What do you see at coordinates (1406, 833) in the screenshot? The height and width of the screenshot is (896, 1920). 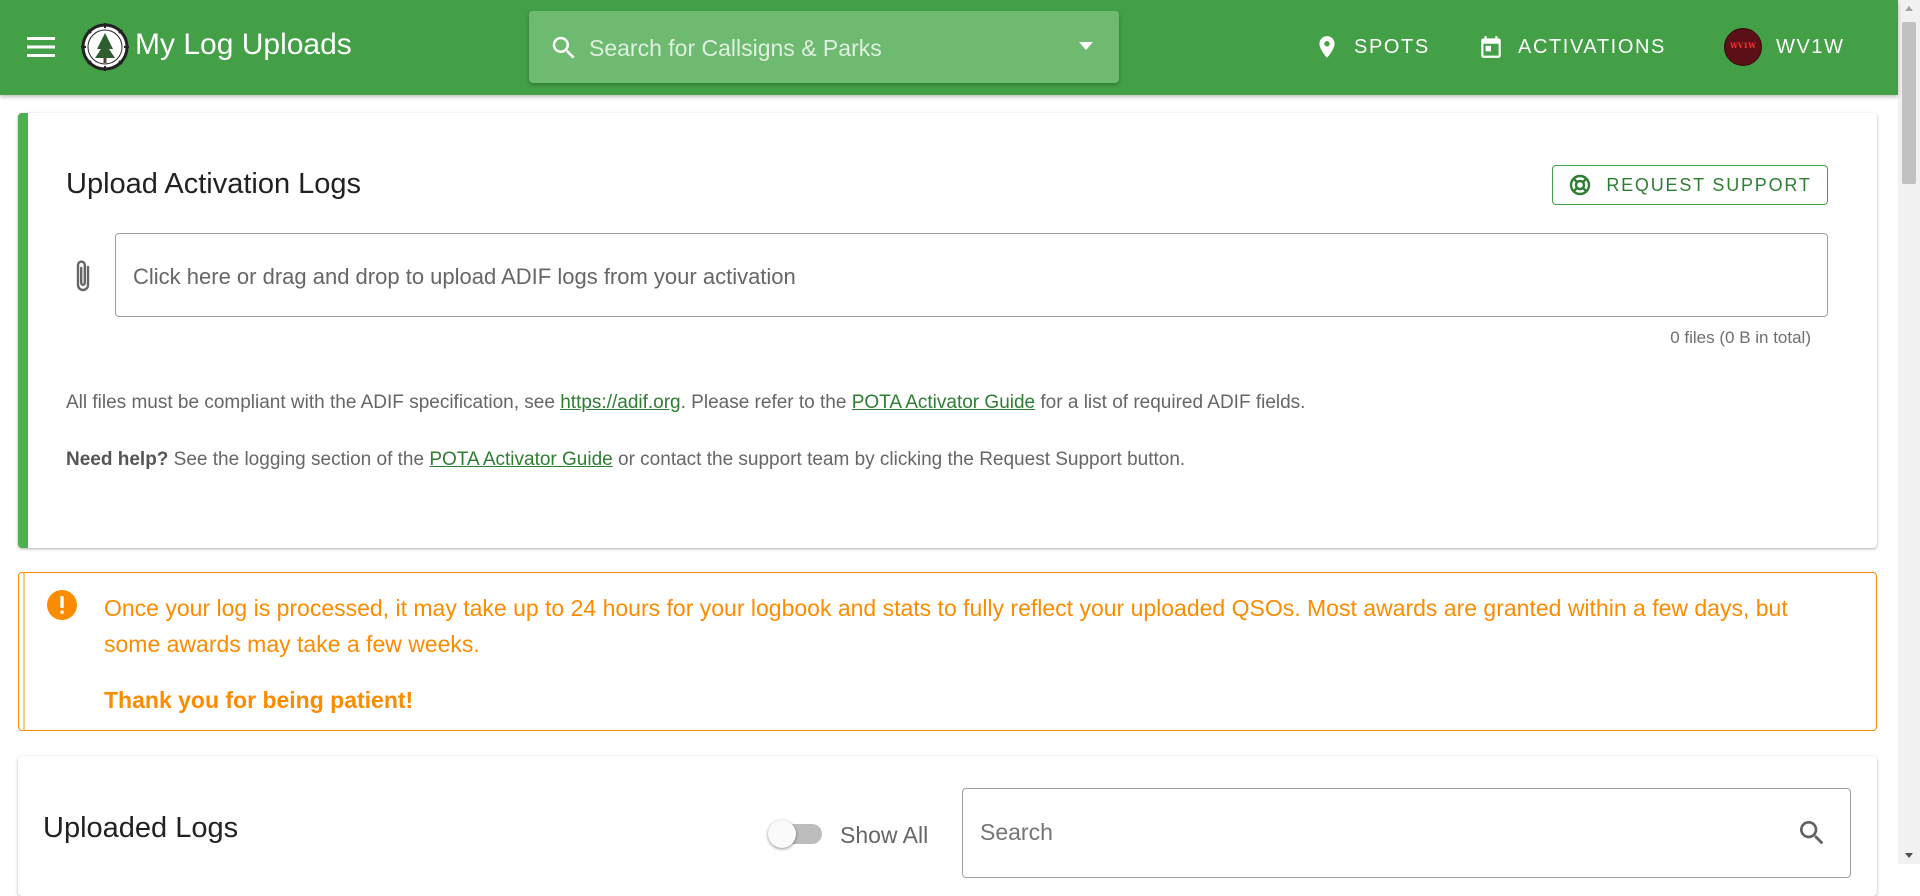 I see `logs-search-input: Search` at bounding box center [1406, 833].